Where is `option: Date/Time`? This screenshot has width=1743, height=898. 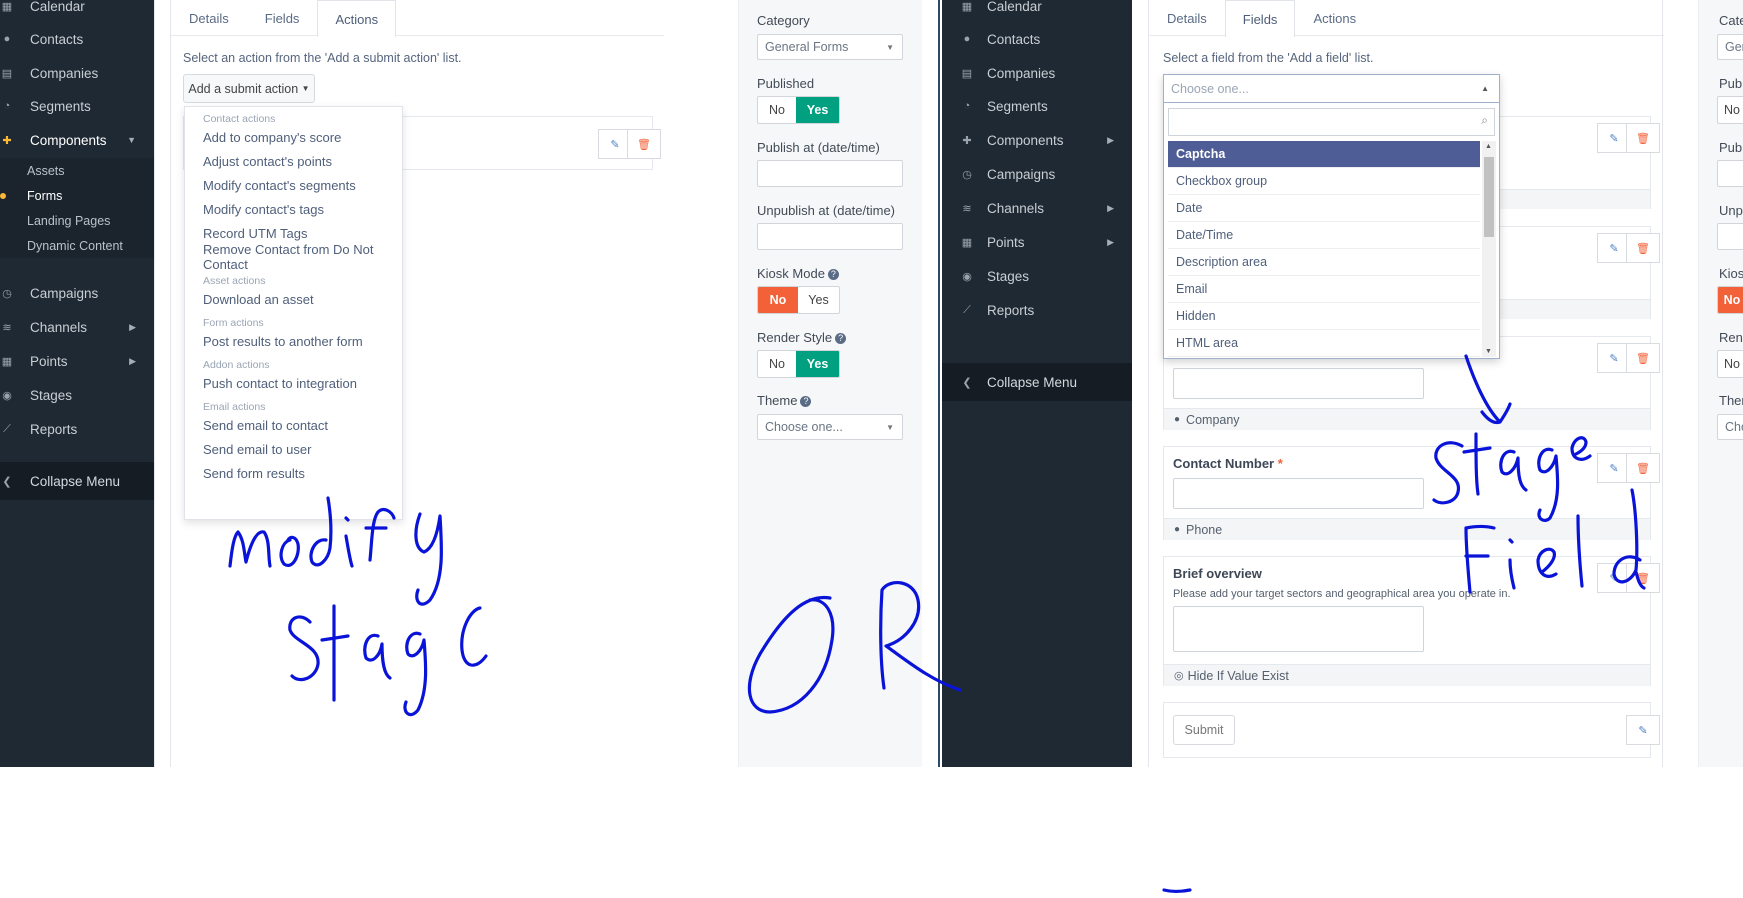 option: Date/Time is located at coordinates (1324, 235).